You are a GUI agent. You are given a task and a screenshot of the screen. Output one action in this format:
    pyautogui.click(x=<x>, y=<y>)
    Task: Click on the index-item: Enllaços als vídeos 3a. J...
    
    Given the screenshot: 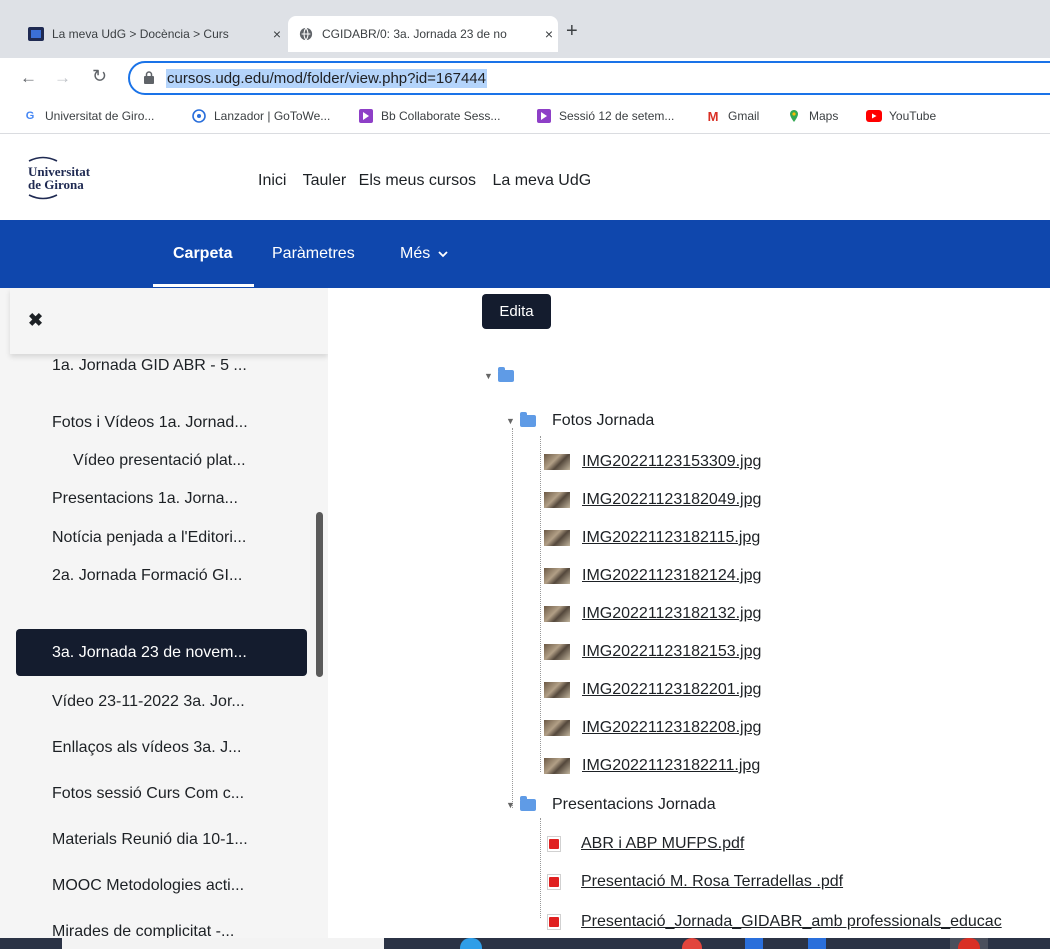 What is the action you would take?
    pyautogui.click(x=161, y=748)
    